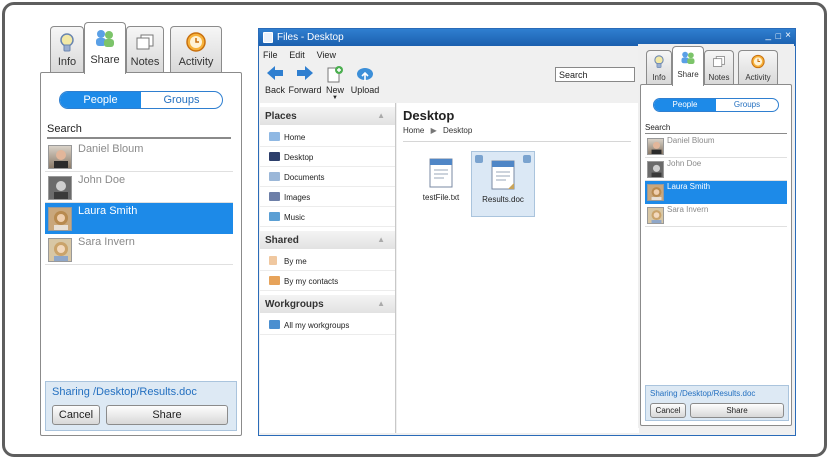 Image resolution: width=829 pixels, height=459 pixels. Describe the element at coordinates (326, 55) in the screenshot. I see `menu-view: View` at that location.